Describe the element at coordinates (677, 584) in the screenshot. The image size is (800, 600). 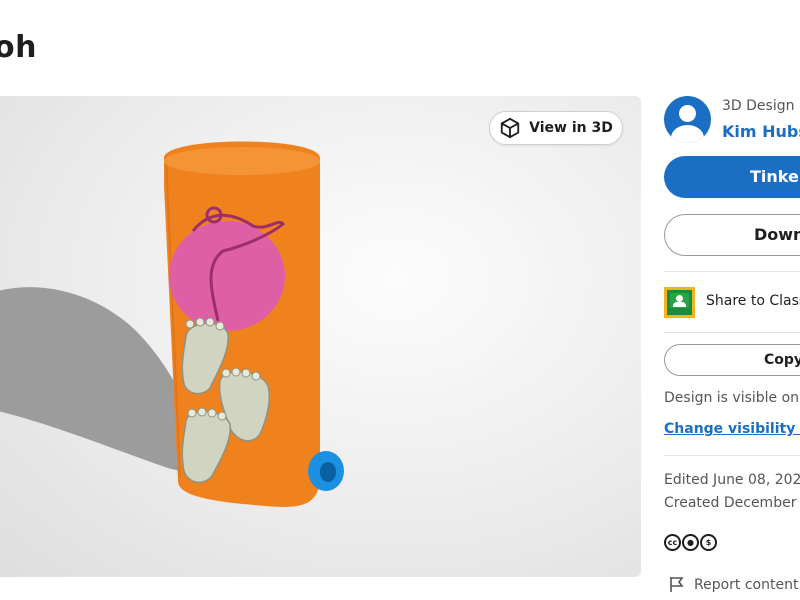
I see `flag-icon` at that location.